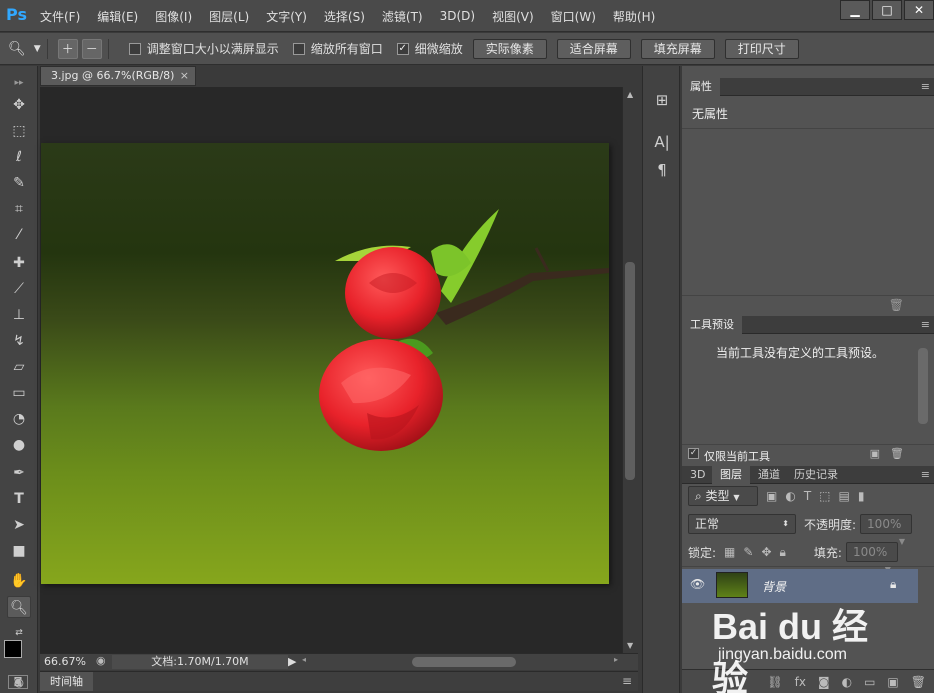  I want to click on maximize-button: □, so click(887, 10).